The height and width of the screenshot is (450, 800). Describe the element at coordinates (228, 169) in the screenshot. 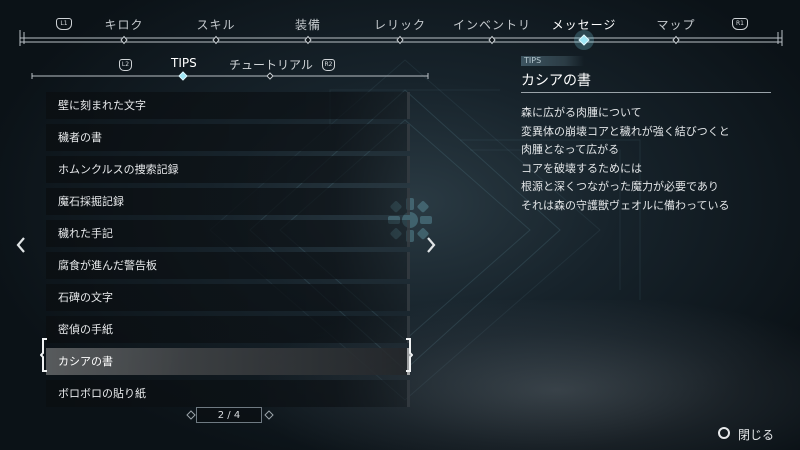

I see `list-item: ホムンクルスの捜索記録` at that location.